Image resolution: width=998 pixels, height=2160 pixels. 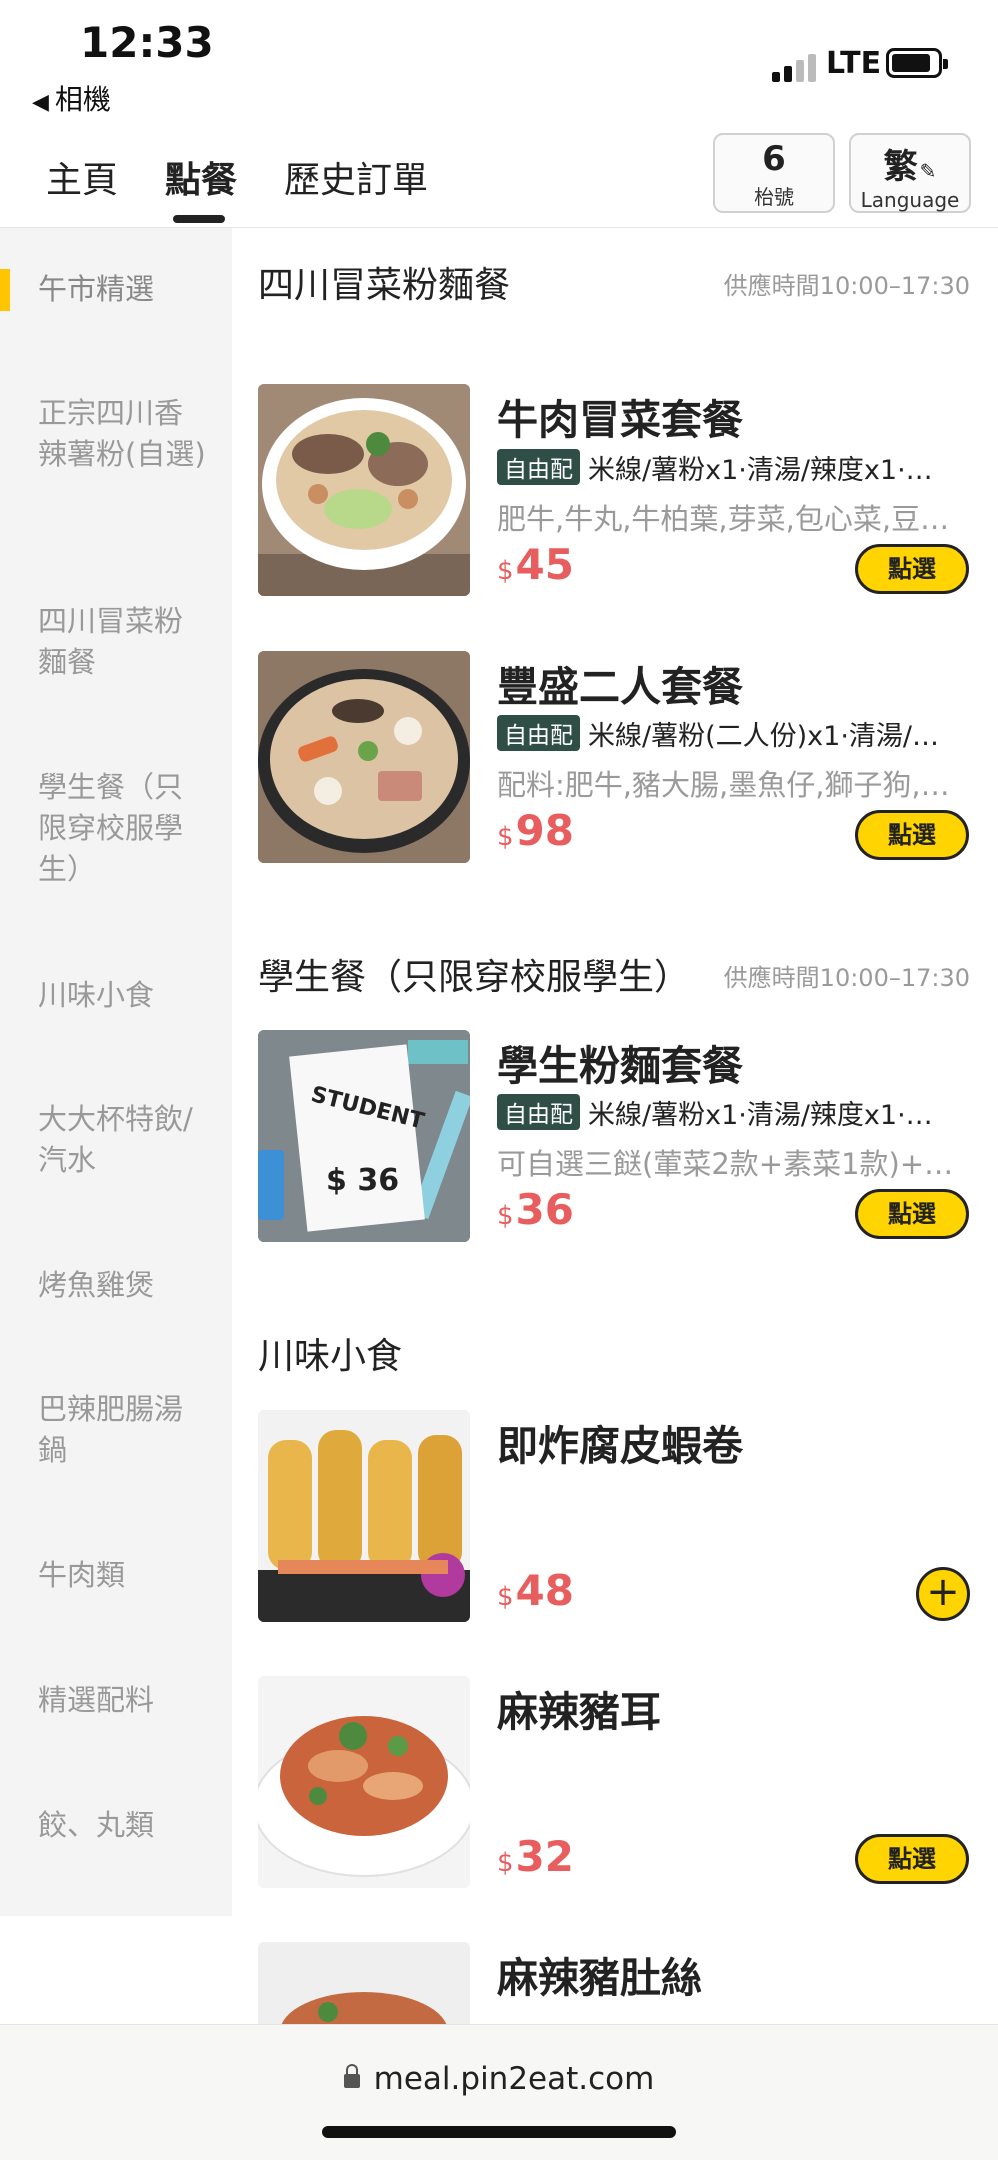 What do you see at coordinates (364, 1983) in the screenshot?
I see `spicy-pork-tripe-image` at bounding box center [364, 1983].